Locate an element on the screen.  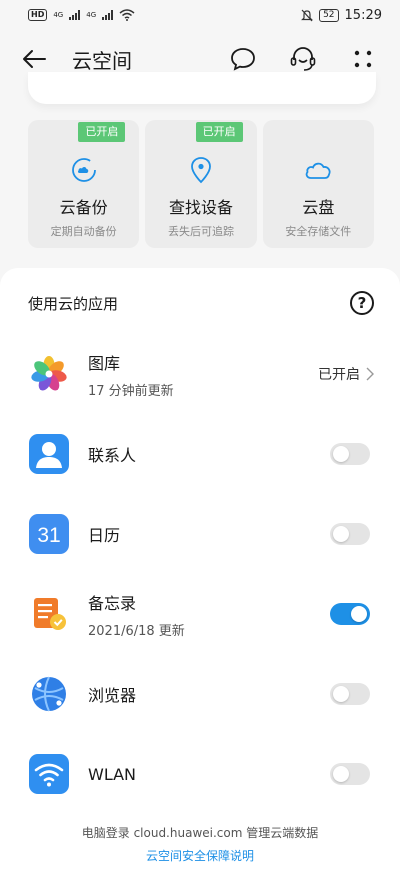
contacts-sync-toggle is located at coordinates (350, 454).